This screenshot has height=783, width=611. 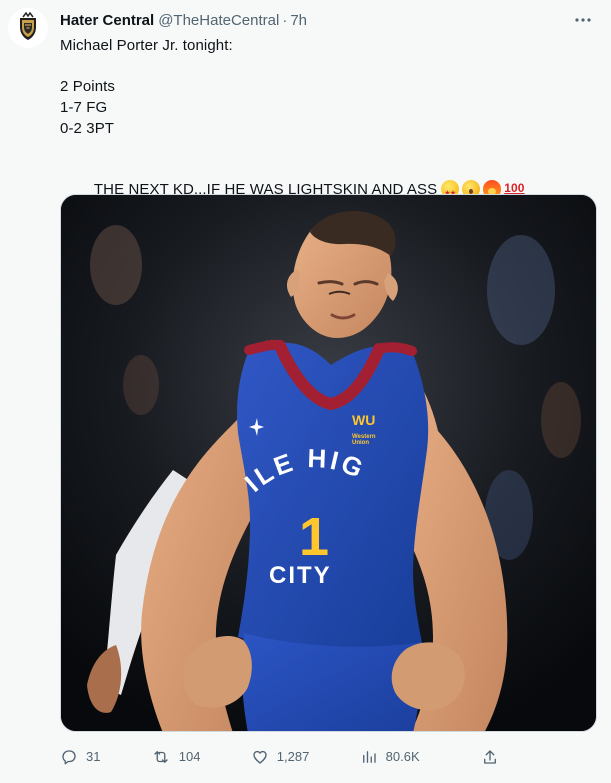 What do you see at coordinates (369, 757) in the screenshot?
I see `views-icon` at bounding box center [369, 757].